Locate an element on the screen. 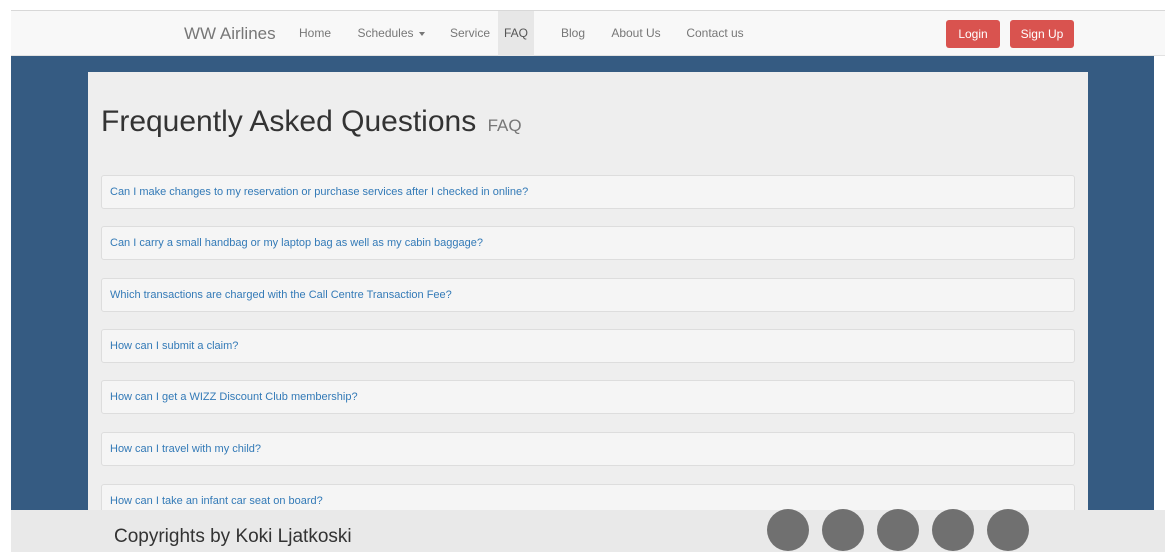 The image size is (1165, 557). page-title: Frequently Asked Questions FAQ is located at coordinates (311, 122).